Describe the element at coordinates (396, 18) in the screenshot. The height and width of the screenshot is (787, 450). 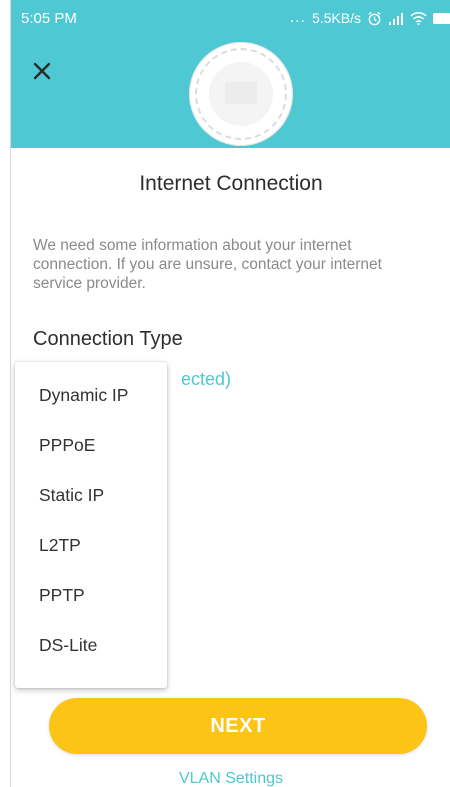
I see `signal-icon` at that location.